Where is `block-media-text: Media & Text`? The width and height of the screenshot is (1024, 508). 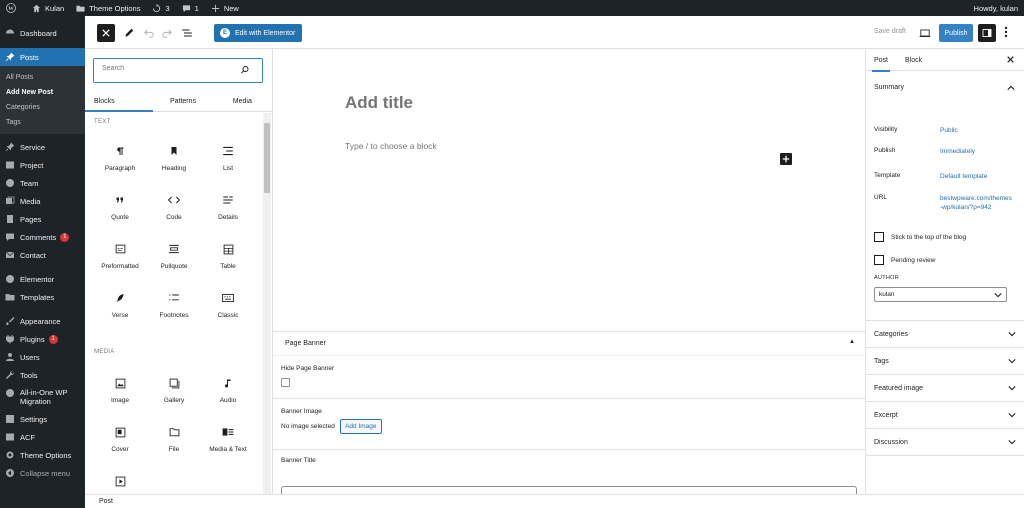
block-media-text: Media & Text is located at coordinates (228, 439).